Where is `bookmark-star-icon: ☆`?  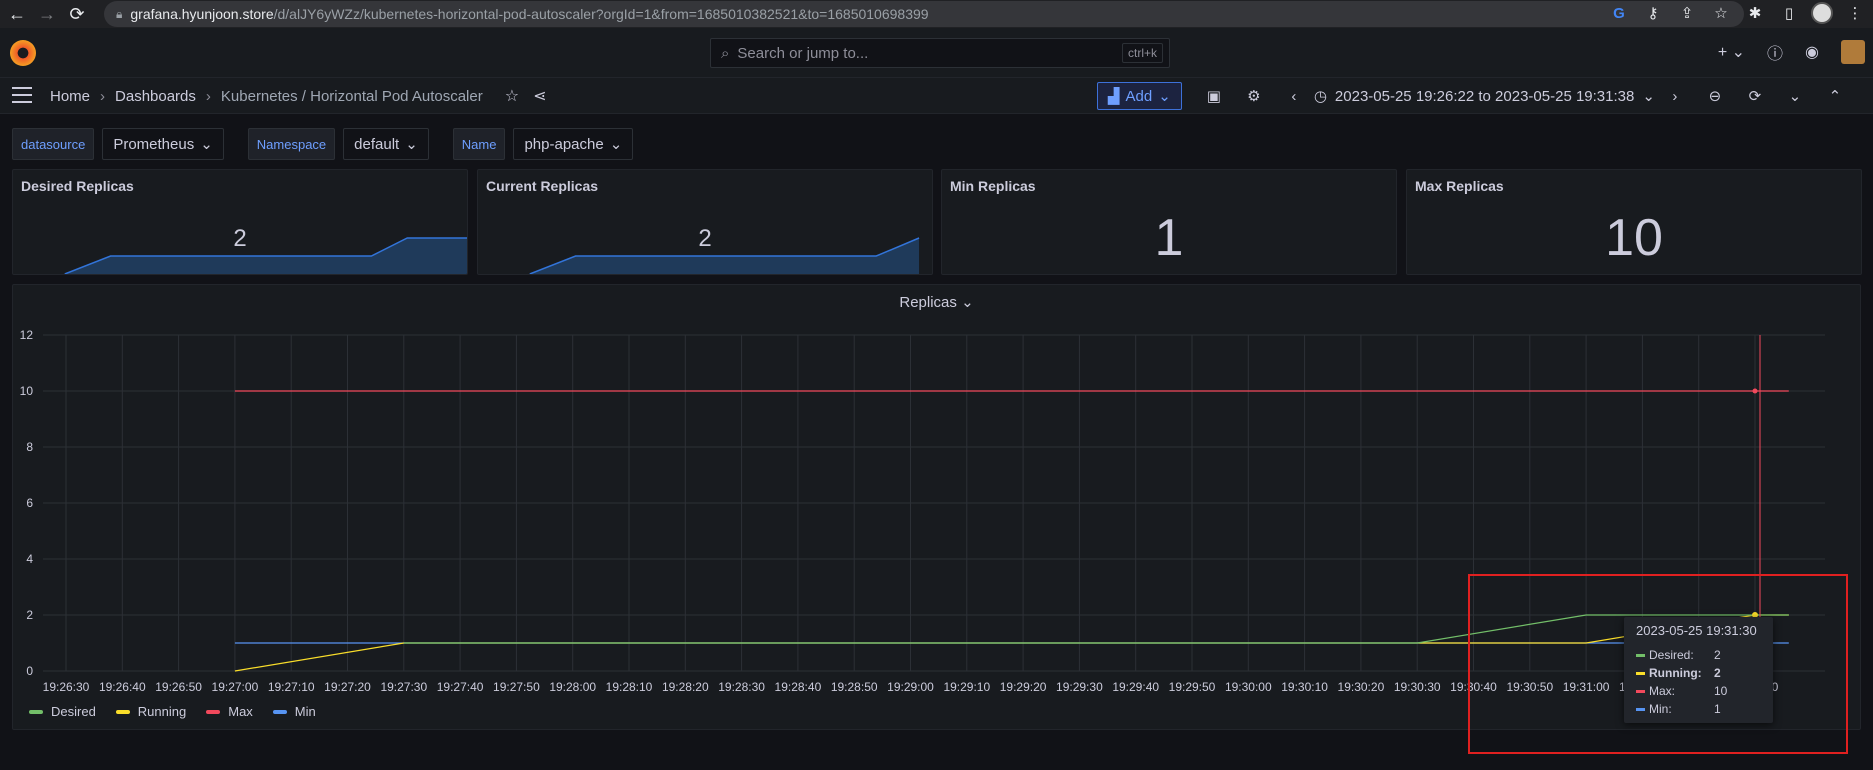
bookmark-star-icon: ☆ is located at coordinates (1721, 13).